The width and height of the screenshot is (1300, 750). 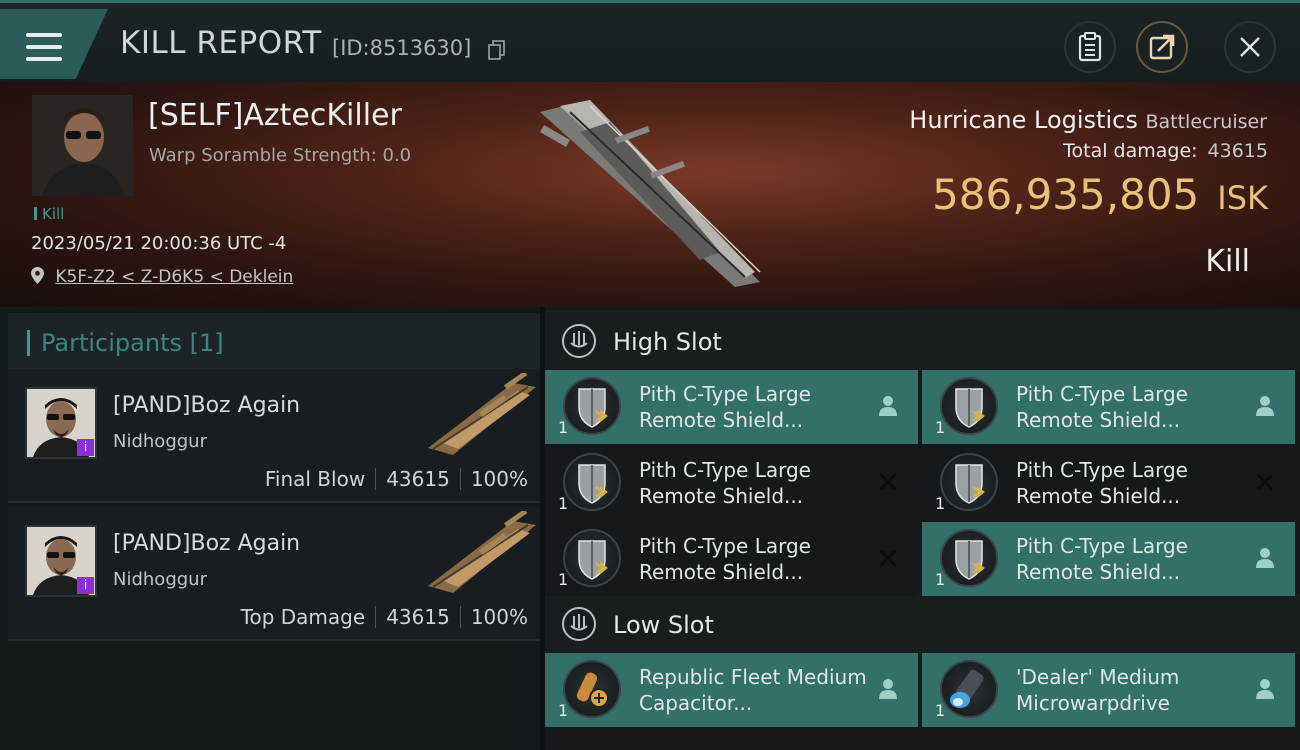 What do you see at coordinates (44, 47) in the screenshot?
I see `hamburger-menu-icon` at bounding box center [44, 47].